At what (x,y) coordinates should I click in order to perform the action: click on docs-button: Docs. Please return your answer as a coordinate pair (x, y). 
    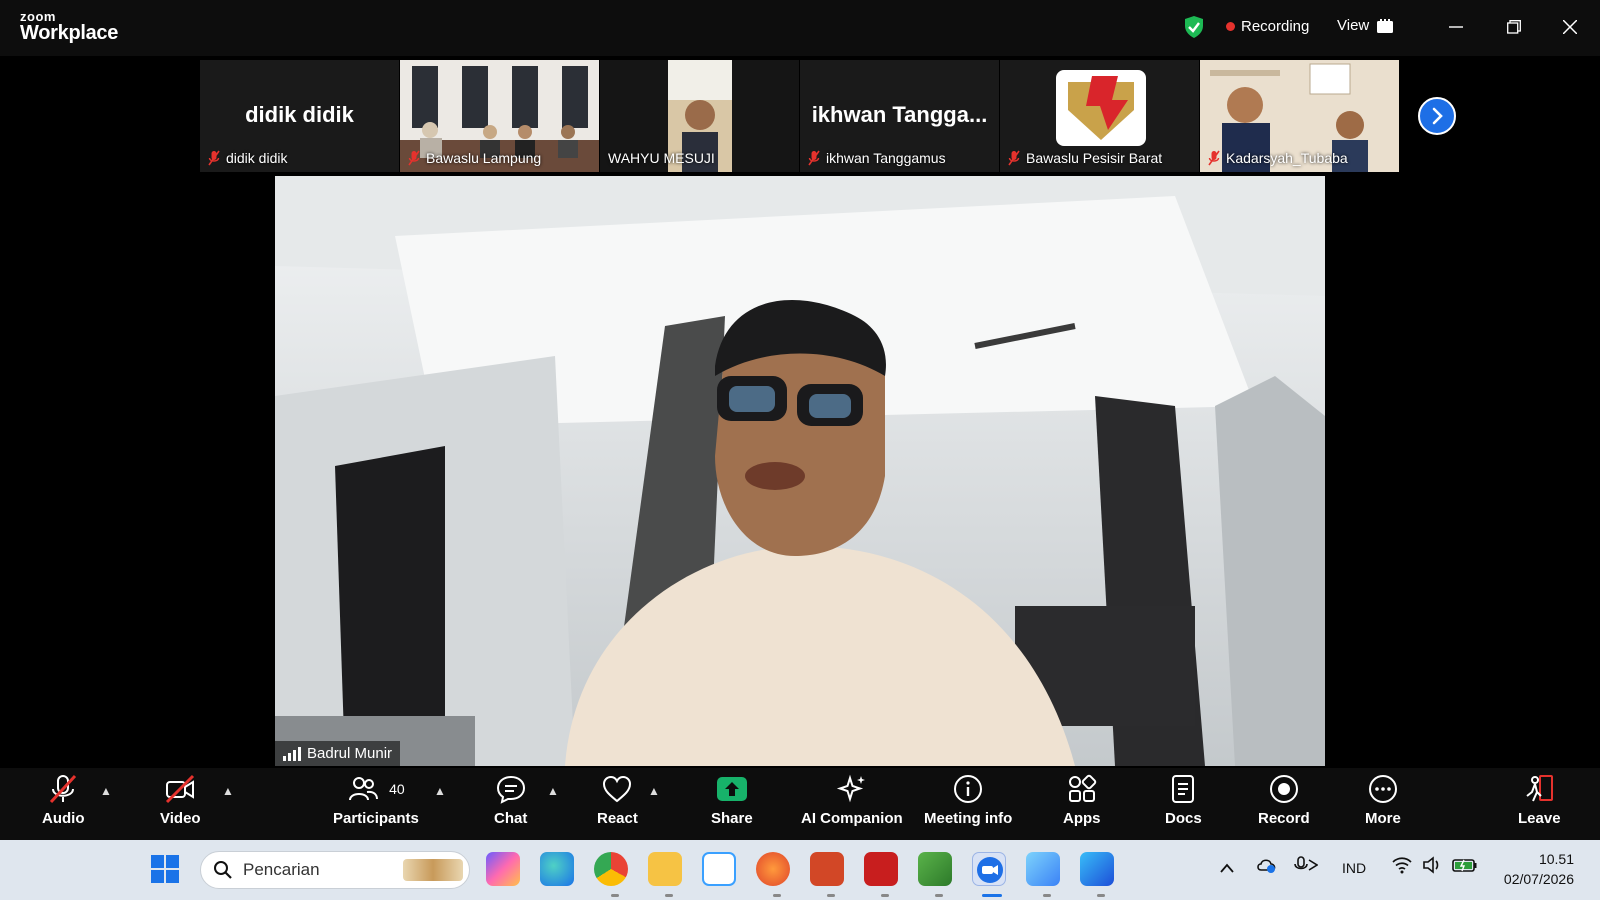
    Looking at the image, I should click on (1183, 800).